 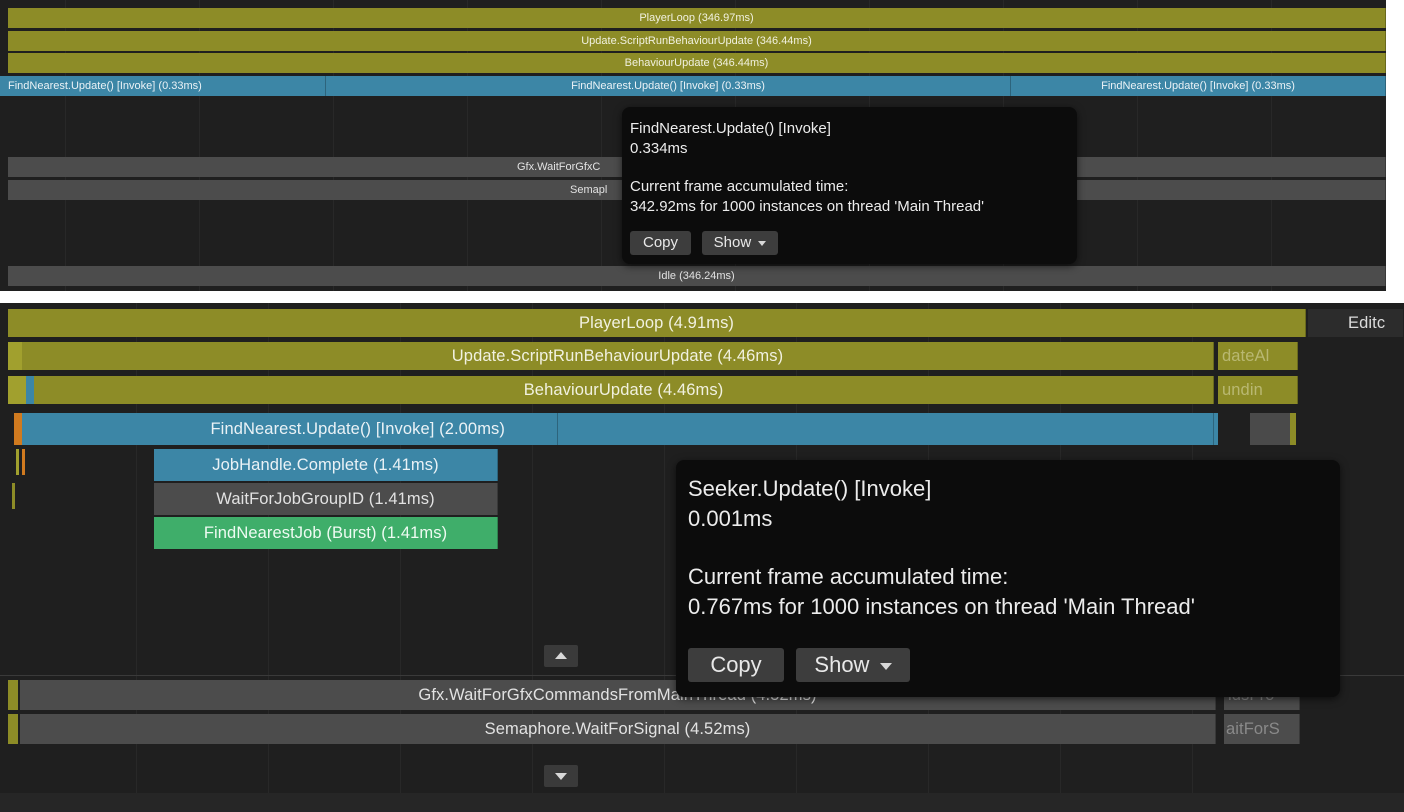 What do you see at coordinates (1258, 356) in the screenshot?
I see `script-run-side-bar: dateAl` at bounding box center [1258, 356].